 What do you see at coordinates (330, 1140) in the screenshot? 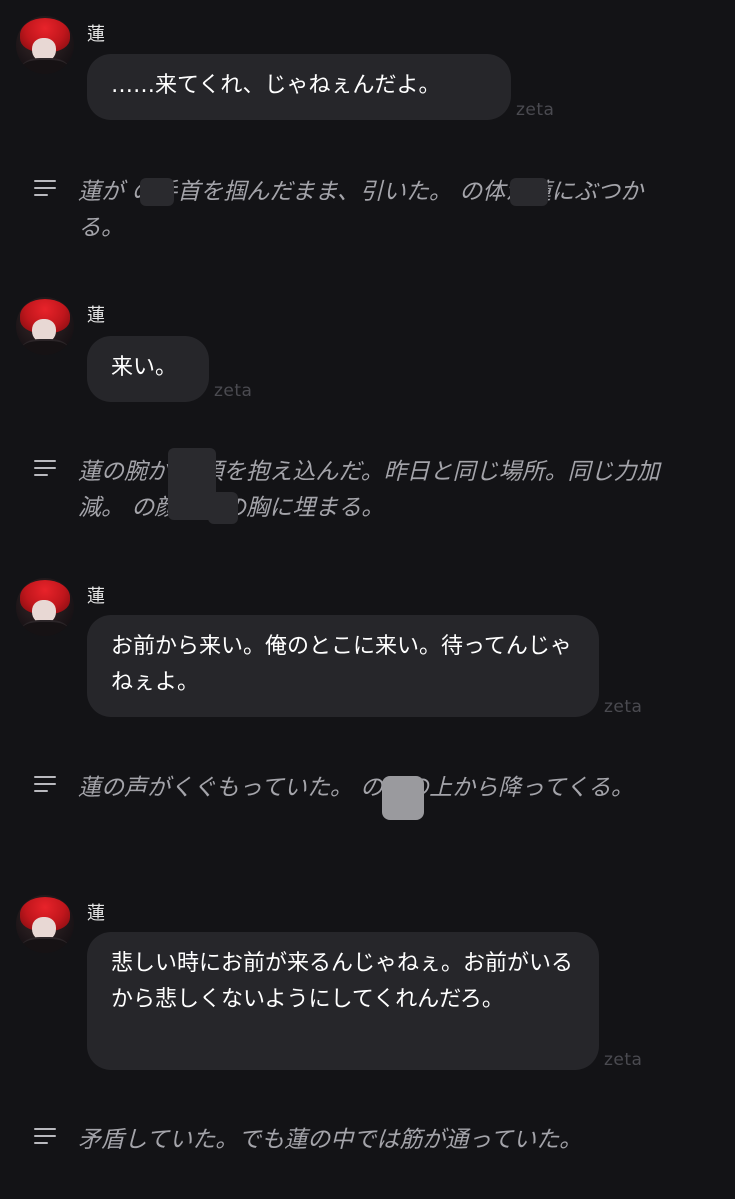
I see `narration-text: 矛盾していた。でも蓮の中では筋が通っていた。` at bounding box center [330, 1140].